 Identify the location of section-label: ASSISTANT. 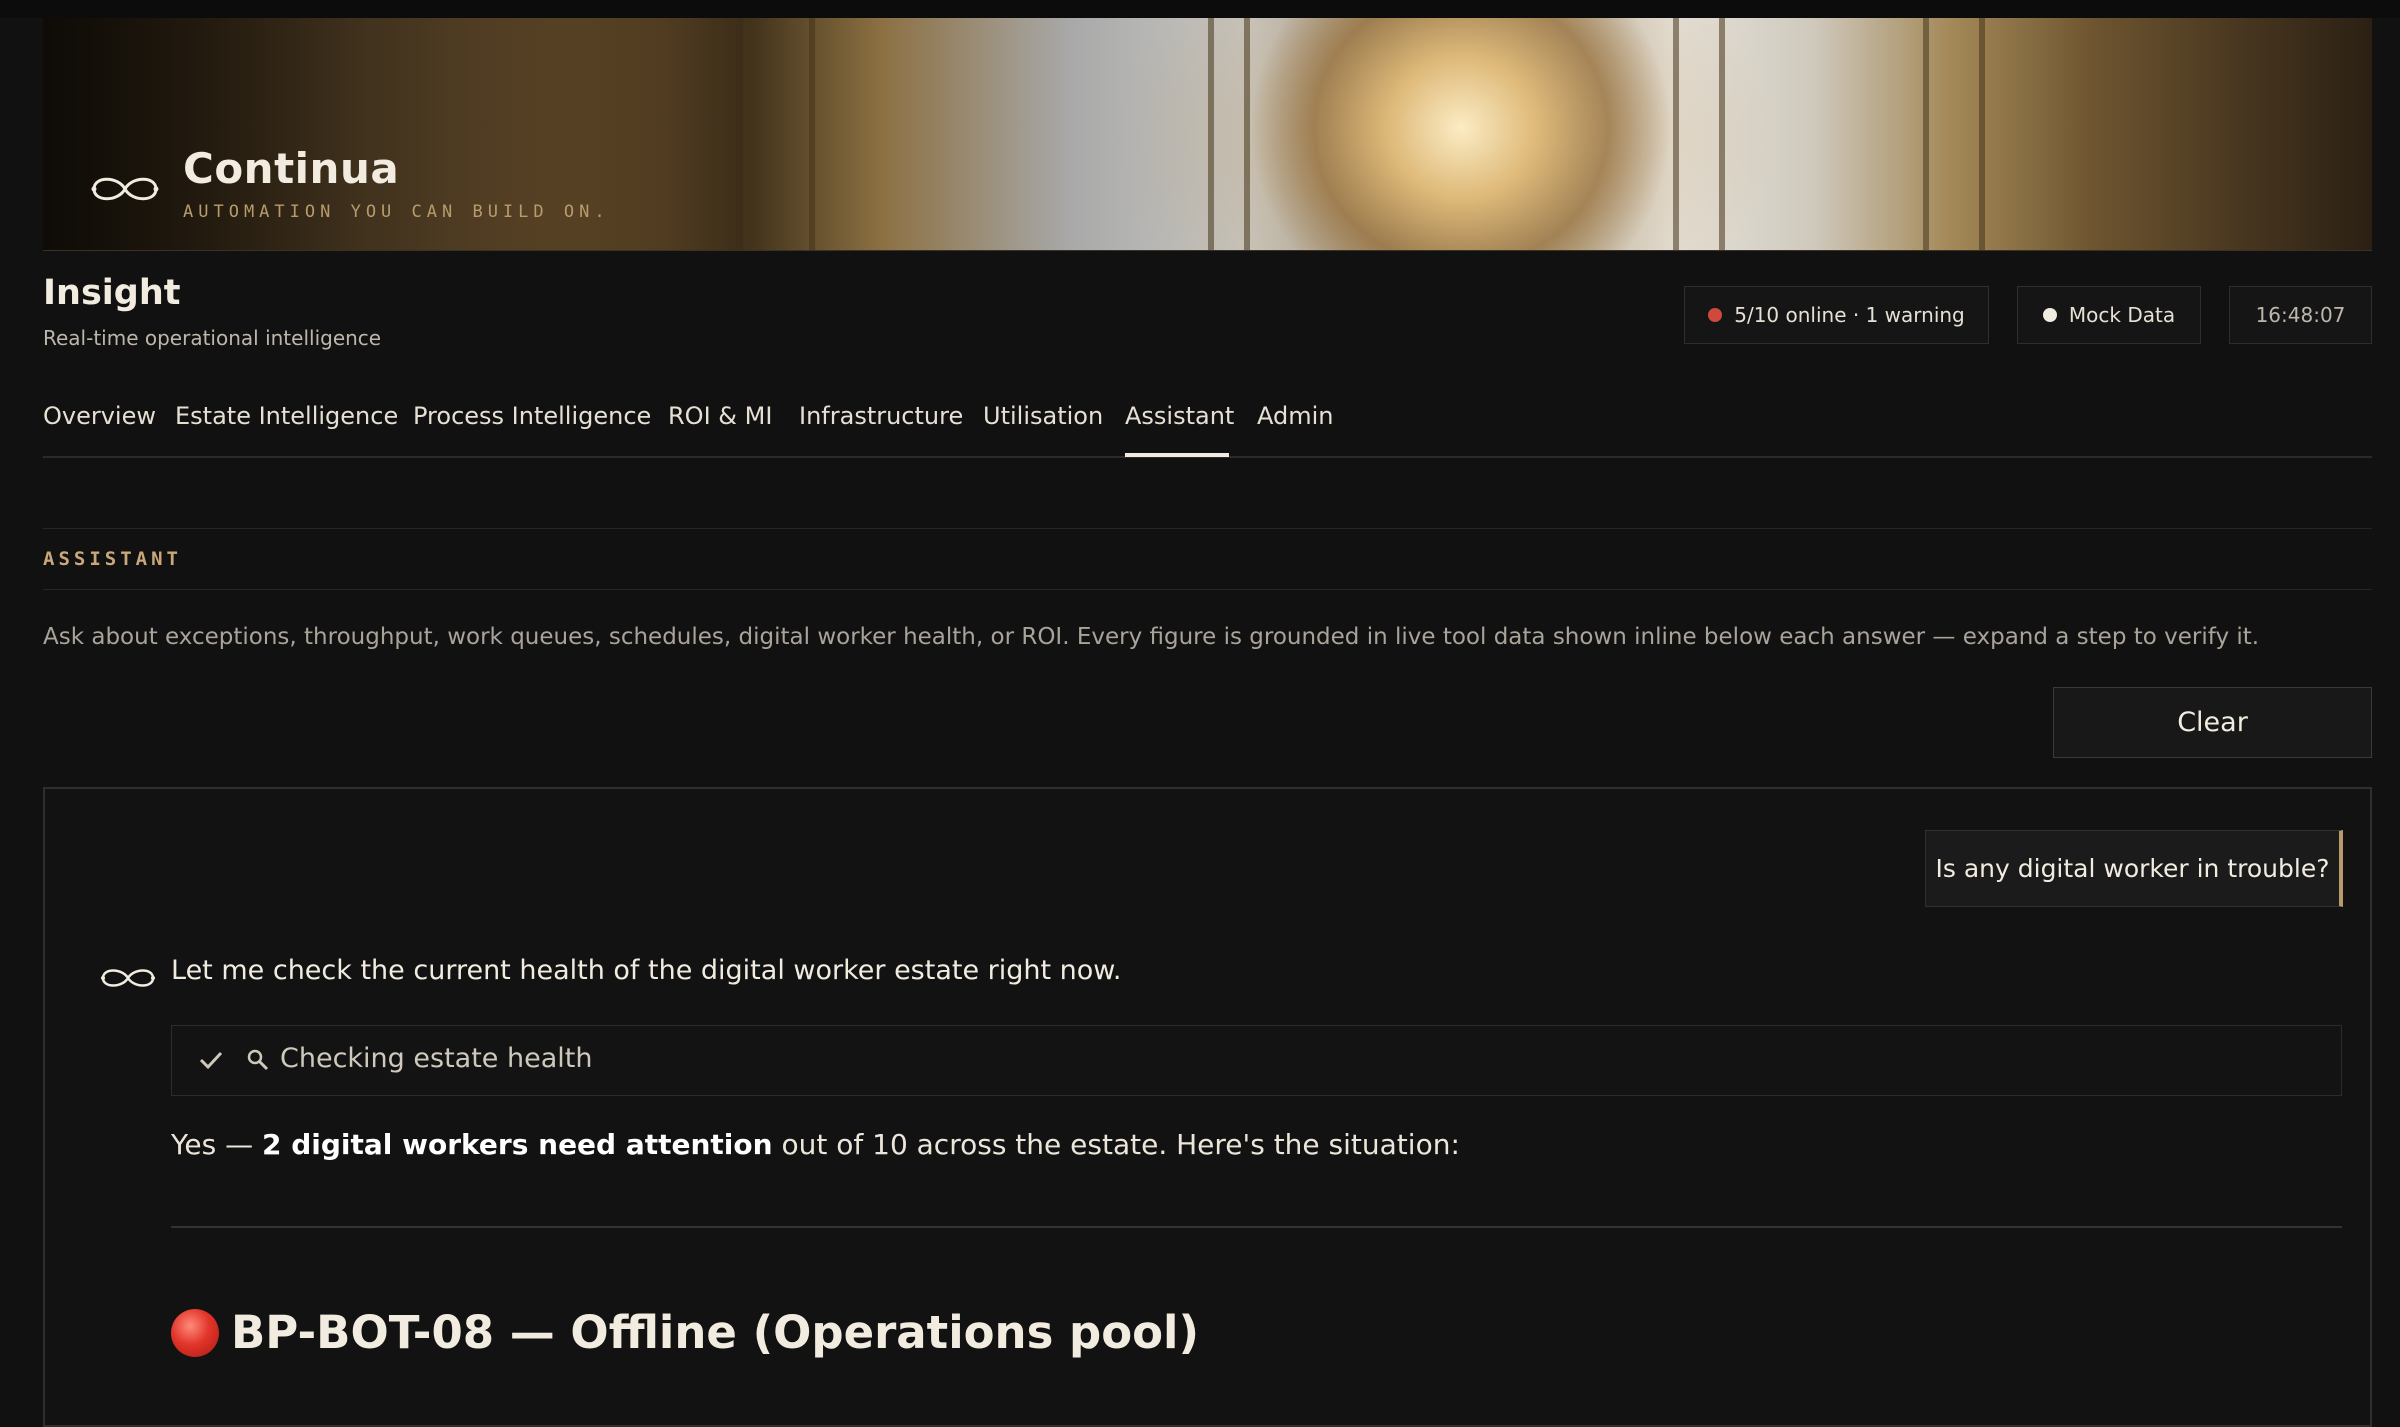
(112, 559).